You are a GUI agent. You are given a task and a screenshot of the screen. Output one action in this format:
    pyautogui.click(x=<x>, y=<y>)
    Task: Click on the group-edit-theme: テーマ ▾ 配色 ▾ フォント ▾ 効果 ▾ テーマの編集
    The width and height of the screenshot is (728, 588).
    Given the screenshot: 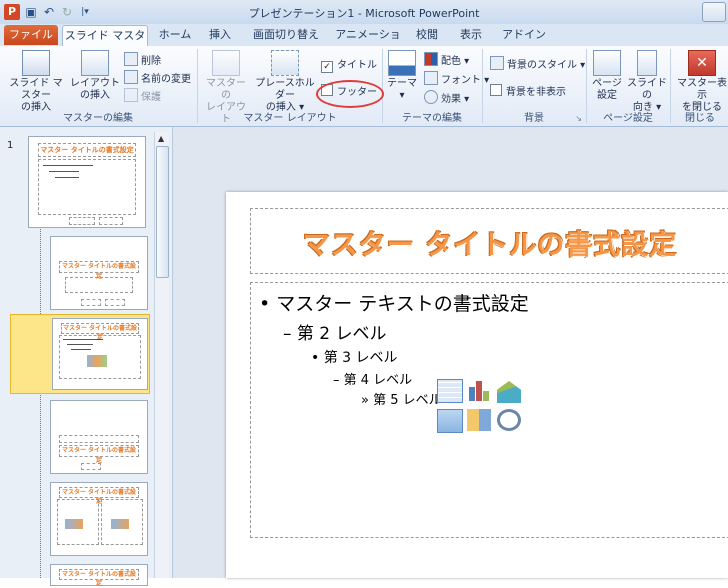 What is the action you would take?
    pyautogui.click(x=436, y=86)
    